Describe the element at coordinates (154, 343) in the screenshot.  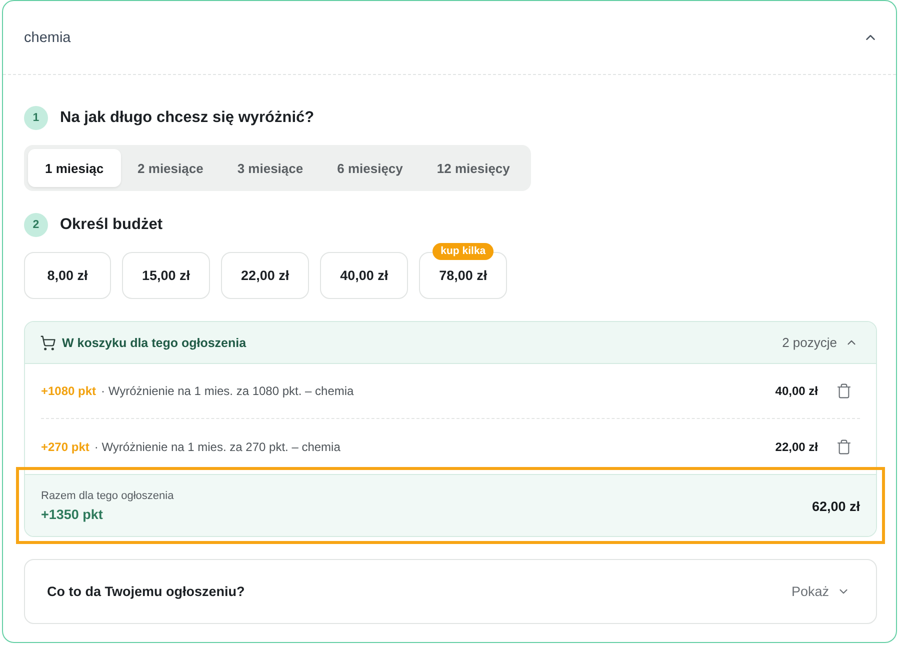
I see `cart-title: W koszyku dla tego ogłoszenia` at that location.